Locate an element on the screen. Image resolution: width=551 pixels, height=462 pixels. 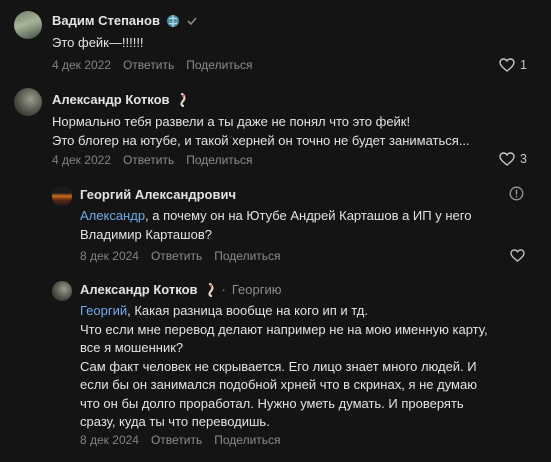
like-button: 1 is located at coordinates (513, 65).